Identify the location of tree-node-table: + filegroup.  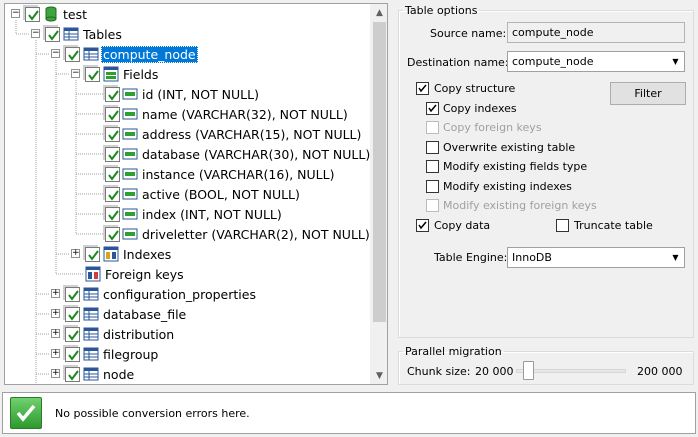
(187, 354).